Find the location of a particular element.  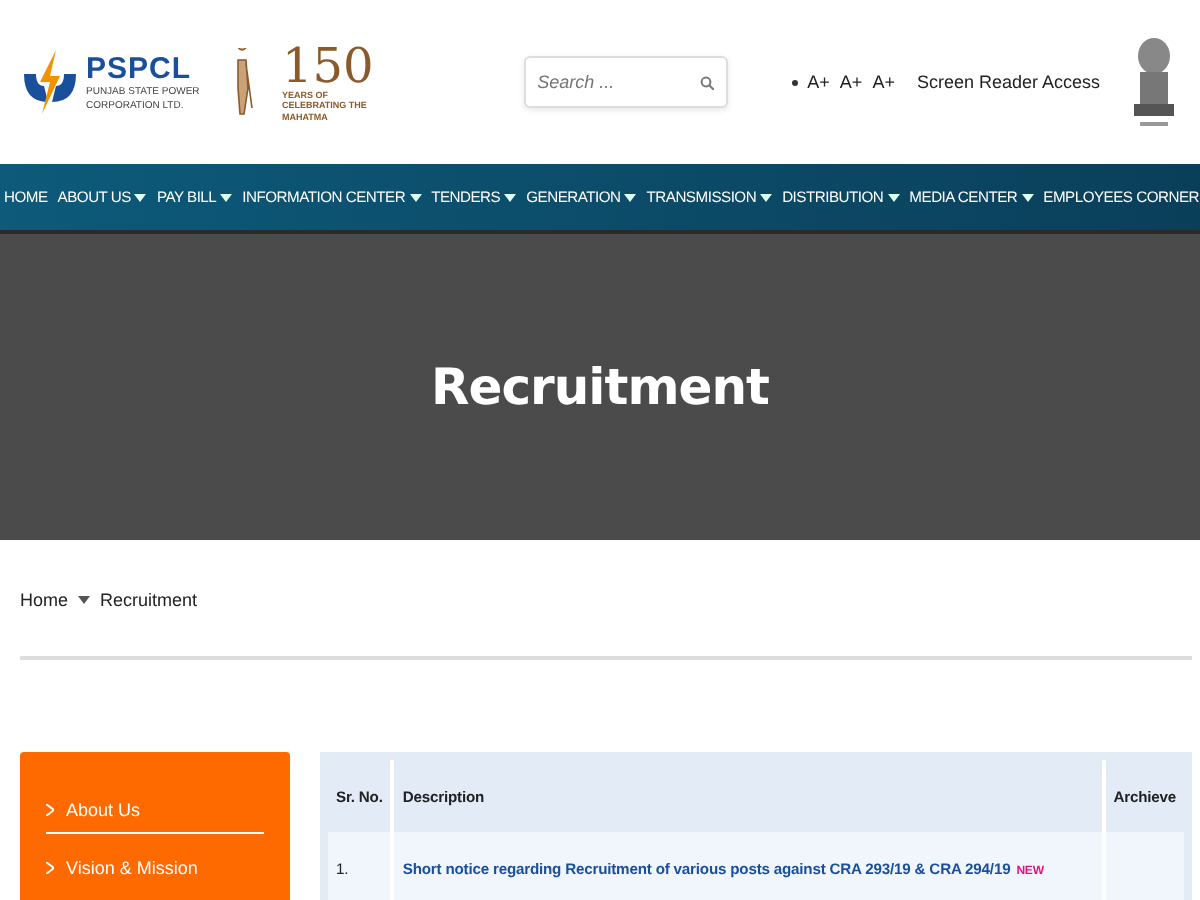

search-icon is located at coordinates (706, 83).